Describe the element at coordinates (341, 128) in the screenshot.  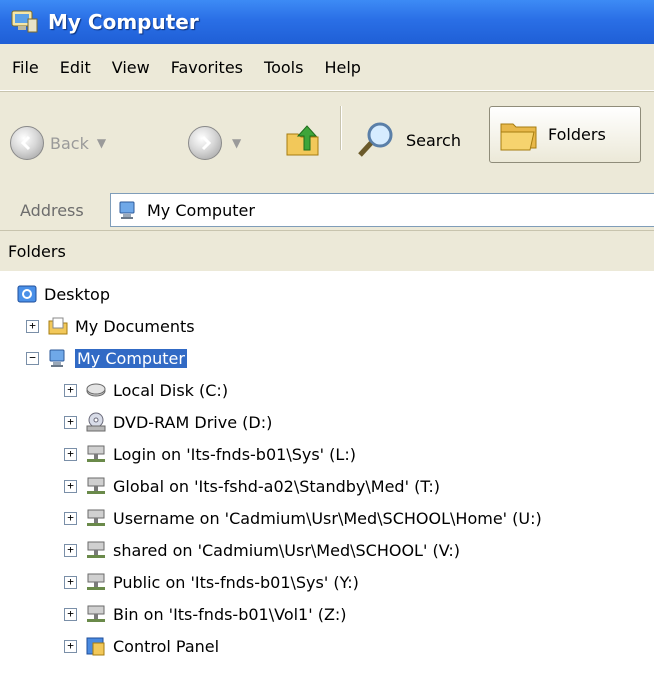
I see `toolbar-separator` at that location.